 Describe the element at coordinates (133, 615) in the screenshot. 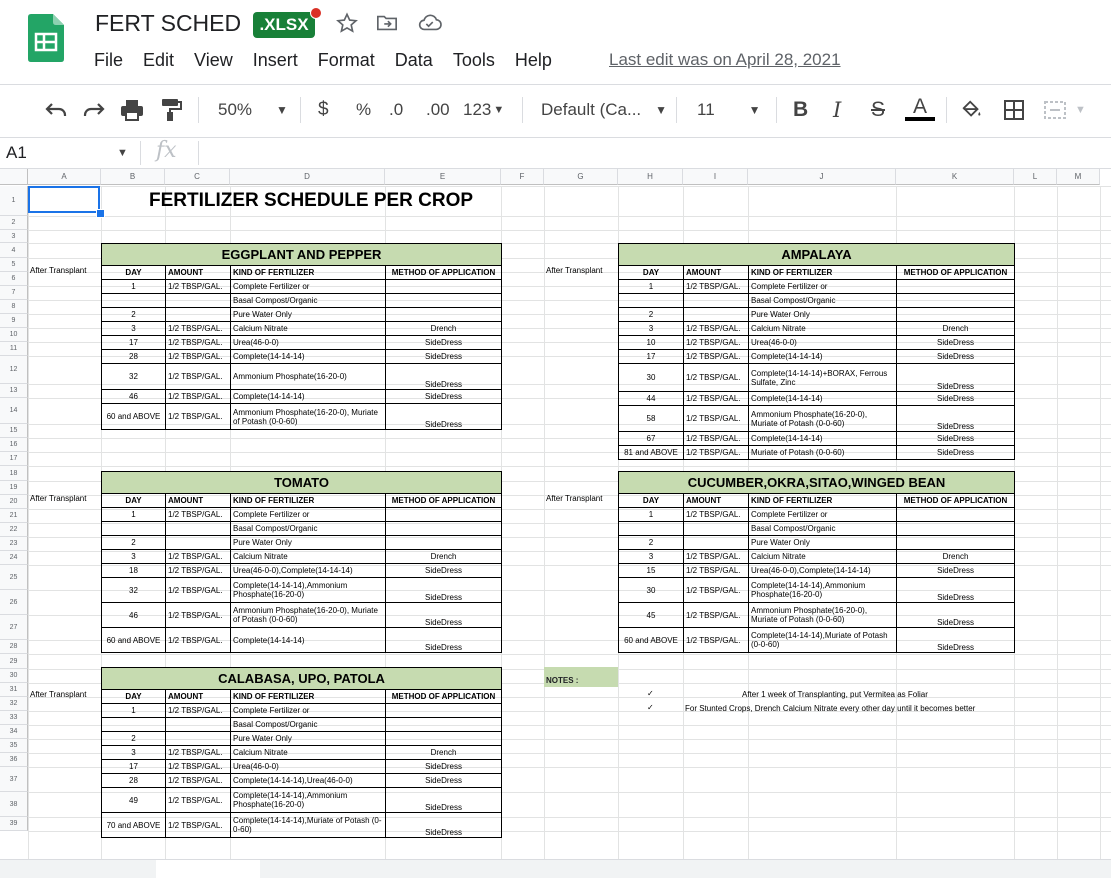

I see `day-cell: 46` at that location.